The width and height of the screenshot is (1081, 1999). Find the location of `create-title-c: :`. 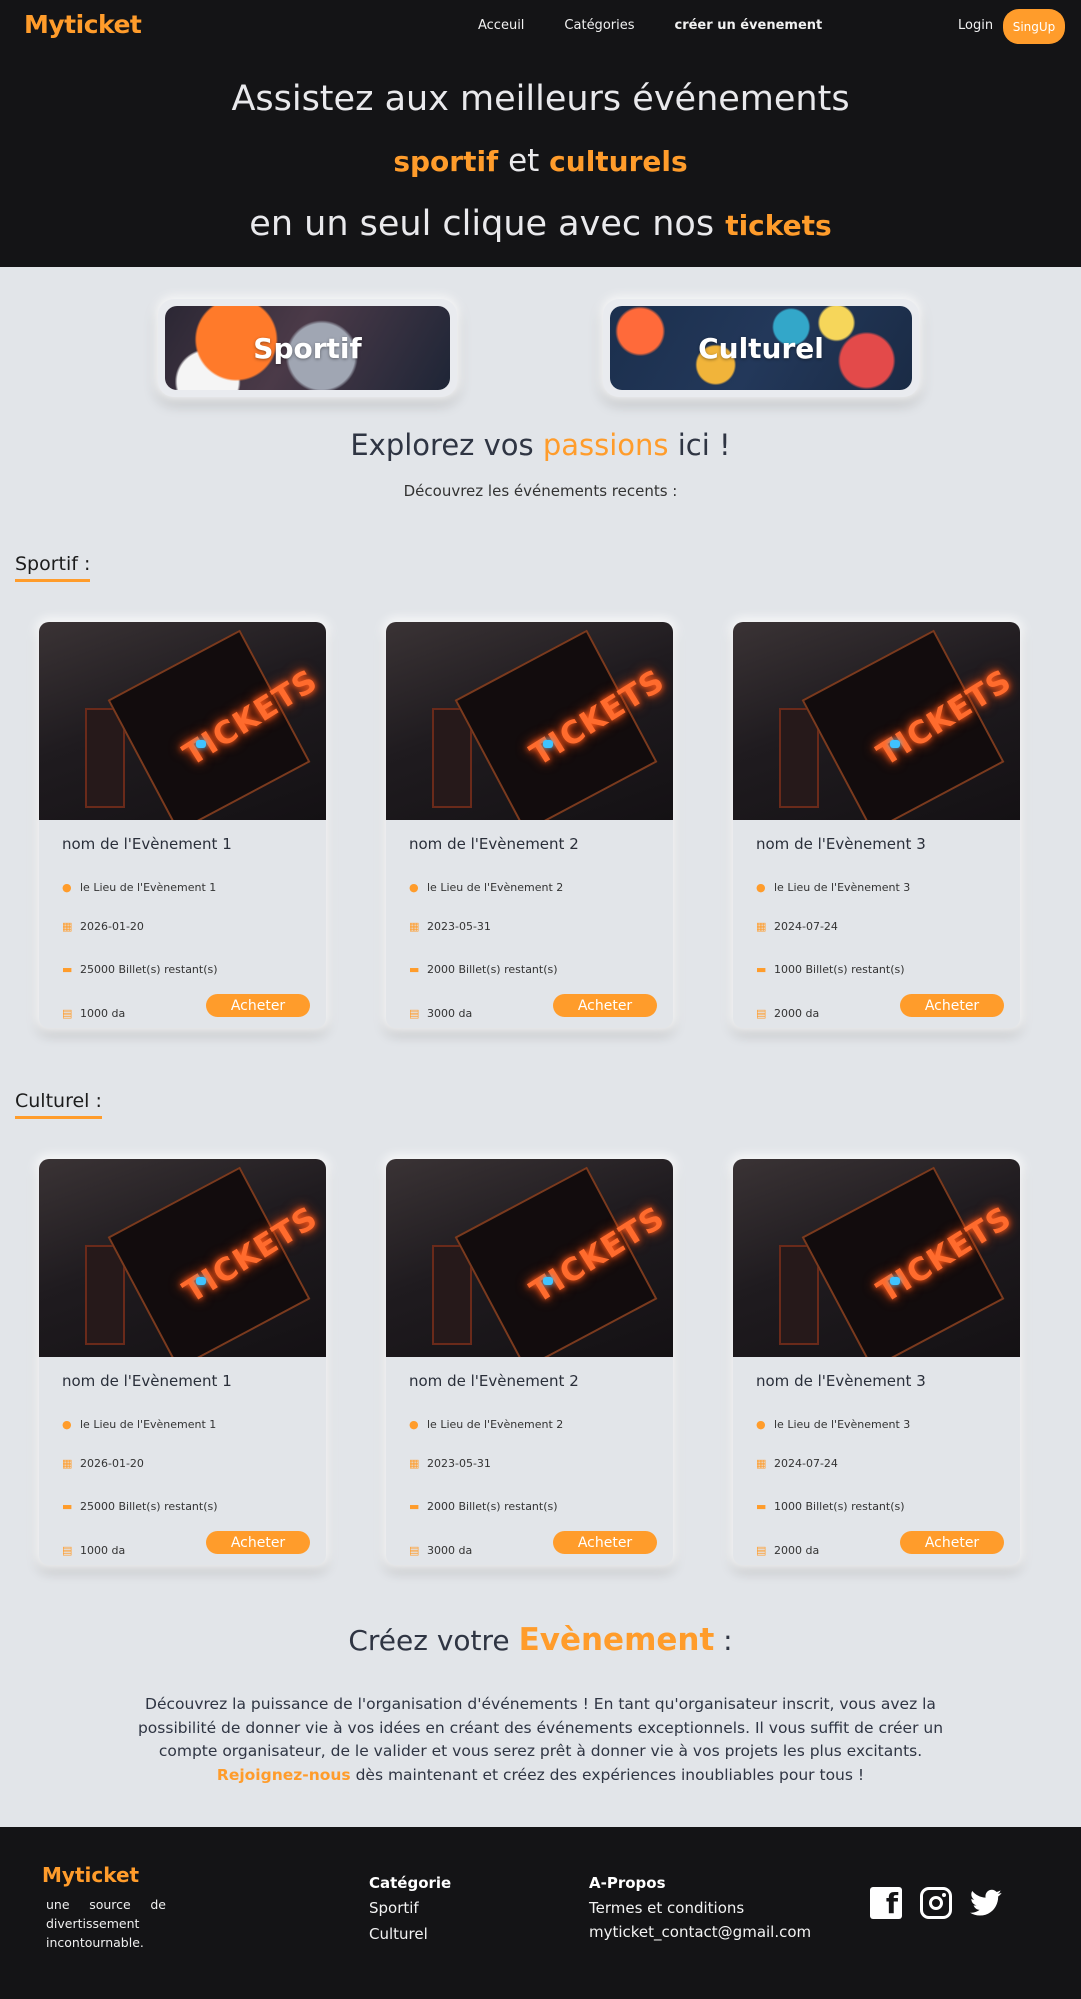

create-title-c: : is located at coordinates (723, 1640).